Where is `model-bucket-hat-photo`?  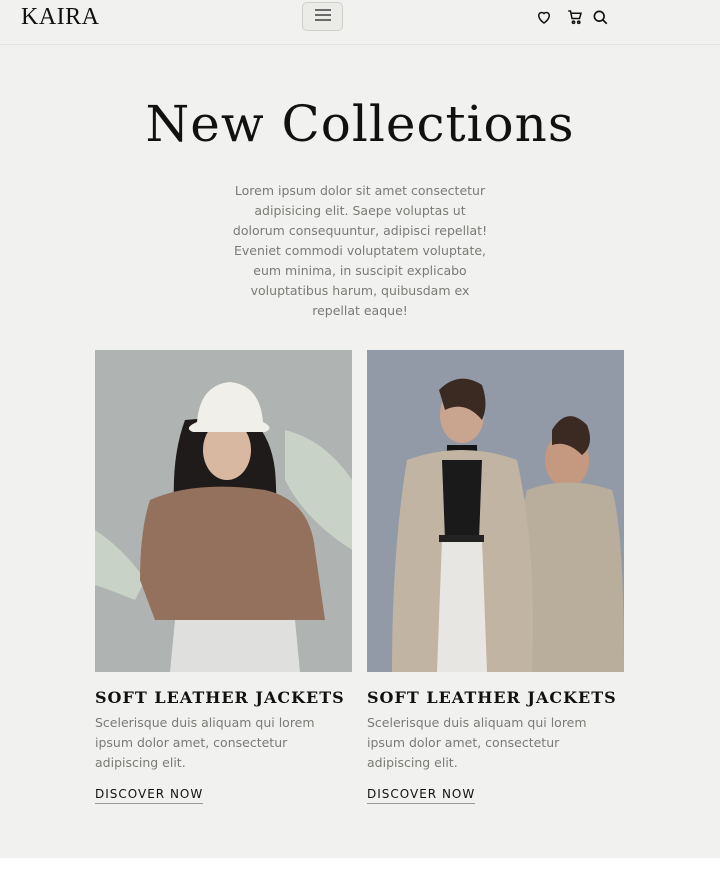 model-bucket-hat-photo is located at coordinates (223, 511).